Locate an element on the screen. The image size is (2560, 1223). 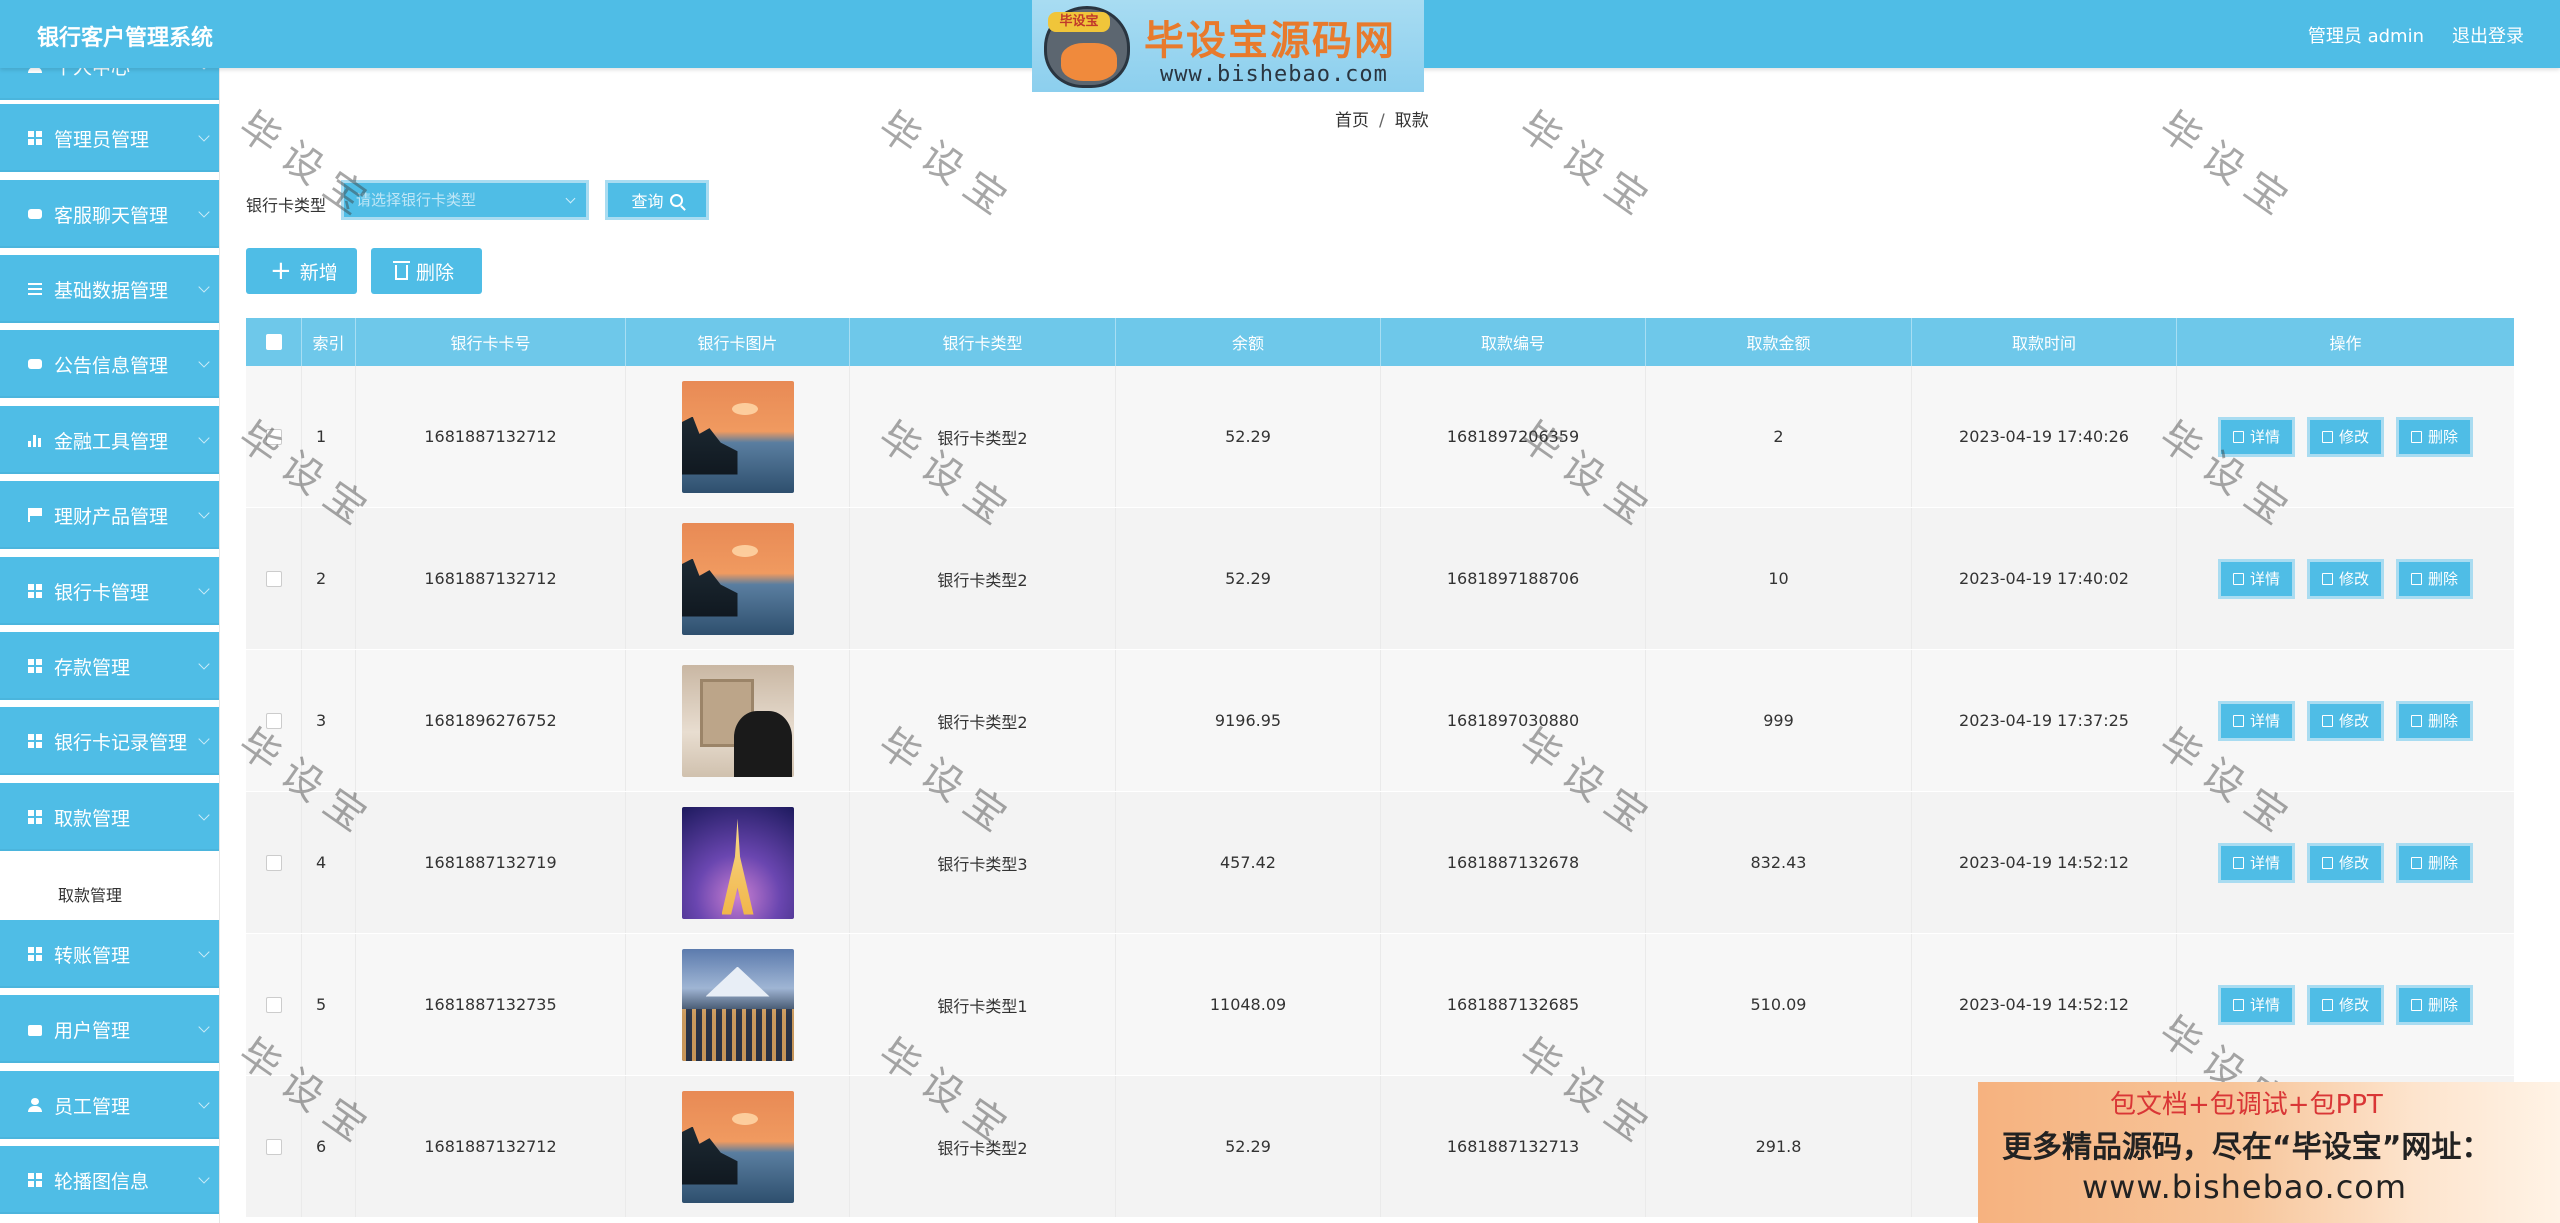
sidebar-item-transfer: 转账管理 is located at coordinates (109, 955).